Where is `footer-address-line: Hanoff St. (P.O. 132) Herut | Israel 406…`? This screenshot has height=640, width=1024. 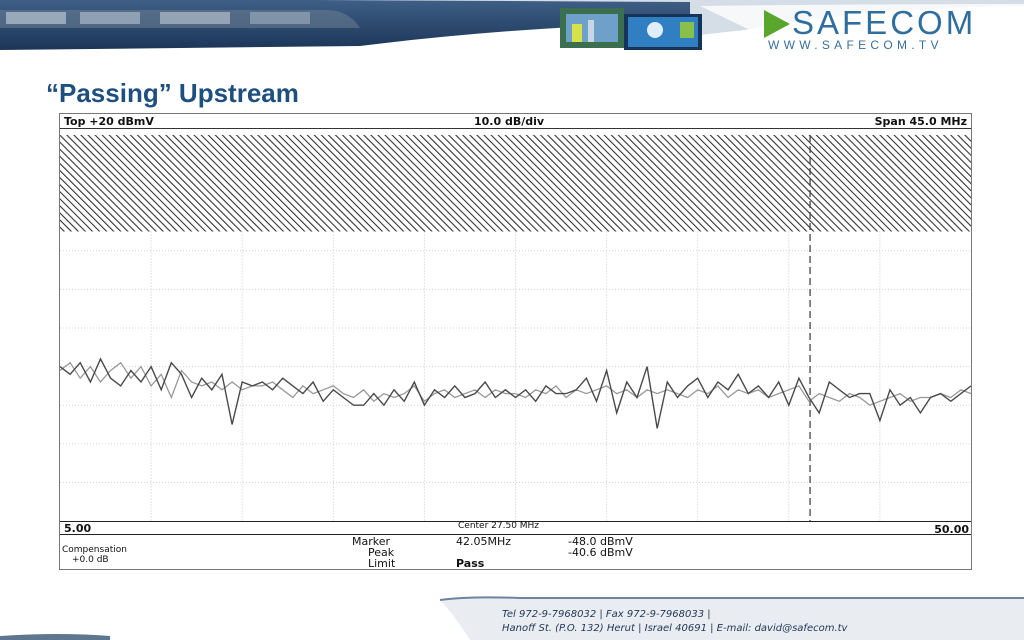 footer-address-line: Hanoff St. (P.O. 132) Herut | Israel 406… is located at coordinates (675, 628).